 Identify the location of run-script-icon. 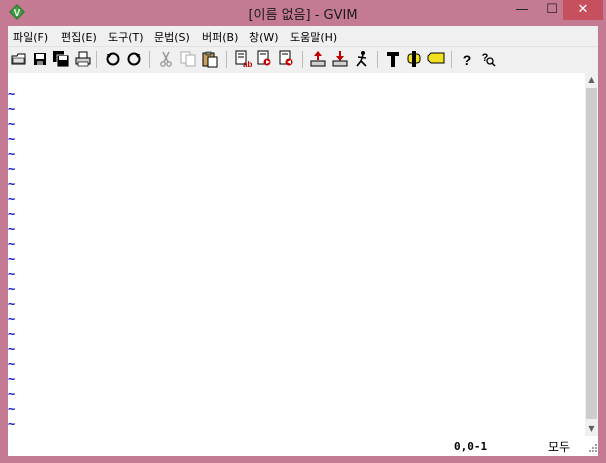
(362, 59).